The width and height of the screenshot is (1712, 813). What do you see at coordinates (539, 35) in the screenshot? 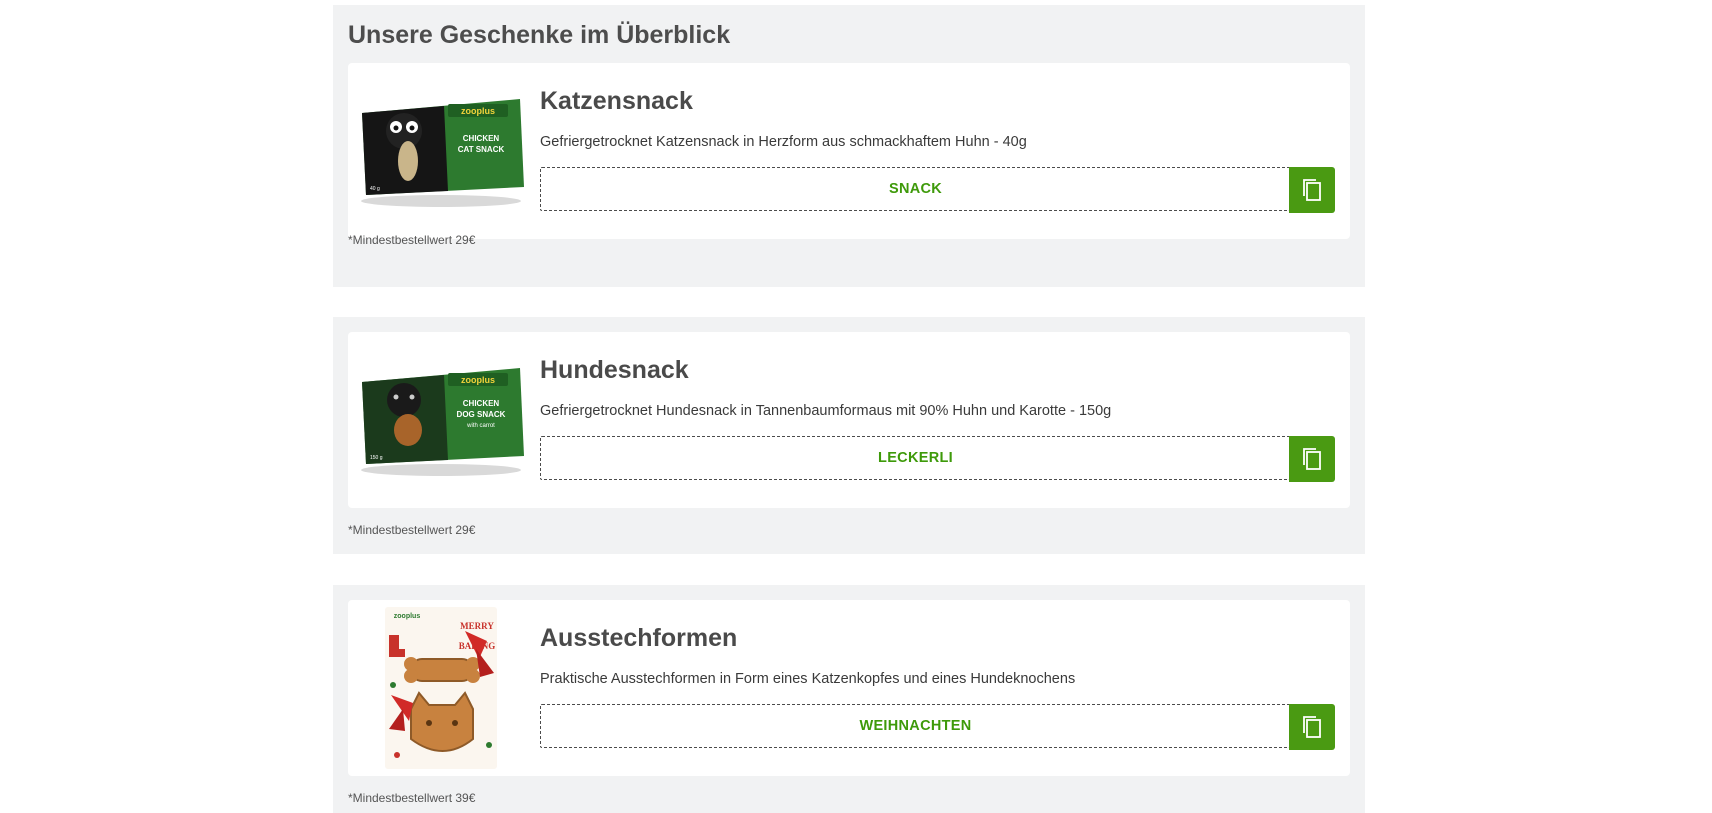
I see `section-heading: Unsere Geschenke im Überblick` at bounding box center [539, 35].